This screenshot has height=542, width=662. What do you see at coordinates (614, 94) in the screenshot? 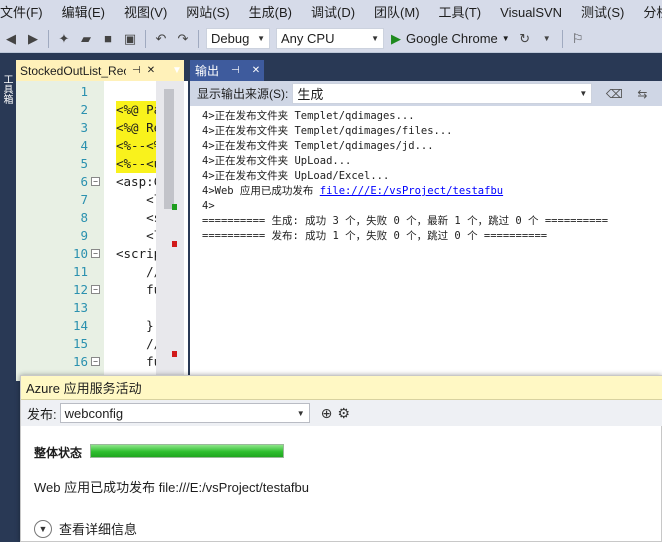
I see `clear-all-icon: ⌫` at bounding box center [614, 94].